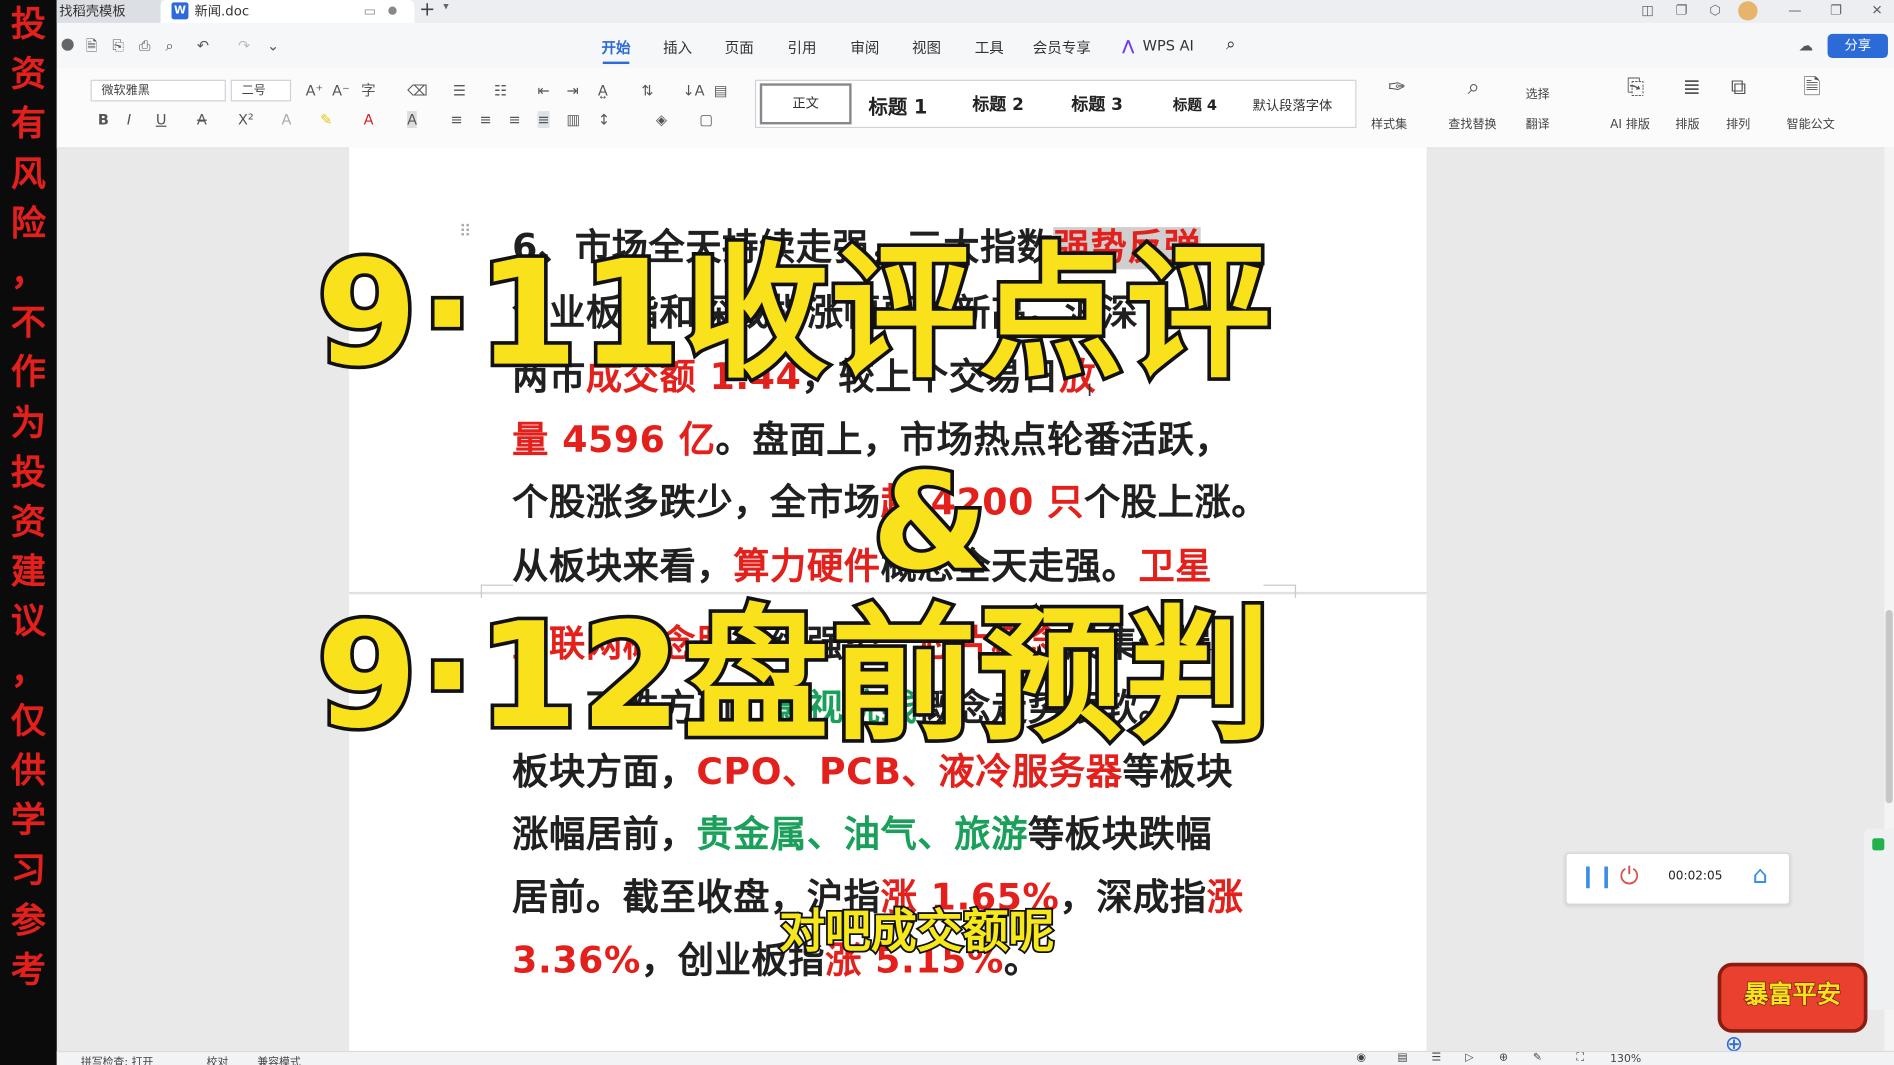 This screenshot has width=1894, height=1065. Describe the element at coordinates (1738, 122) in the screenshot. I see `arrange-button: 排列` at that location.